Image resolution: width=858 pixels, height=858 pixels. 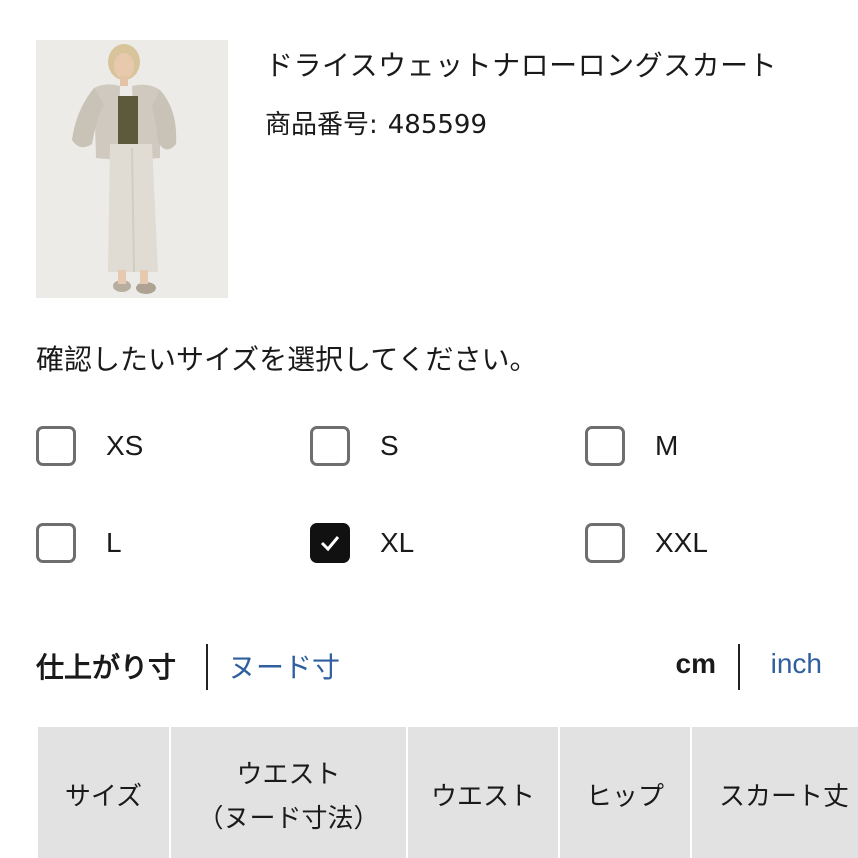 What do you see at coordinates (429, 667) in the screenshot?
I see `measurement-toggle-row: 仕上がり寸 ヌード寸 cm inch` at bounding box center [429, 667].